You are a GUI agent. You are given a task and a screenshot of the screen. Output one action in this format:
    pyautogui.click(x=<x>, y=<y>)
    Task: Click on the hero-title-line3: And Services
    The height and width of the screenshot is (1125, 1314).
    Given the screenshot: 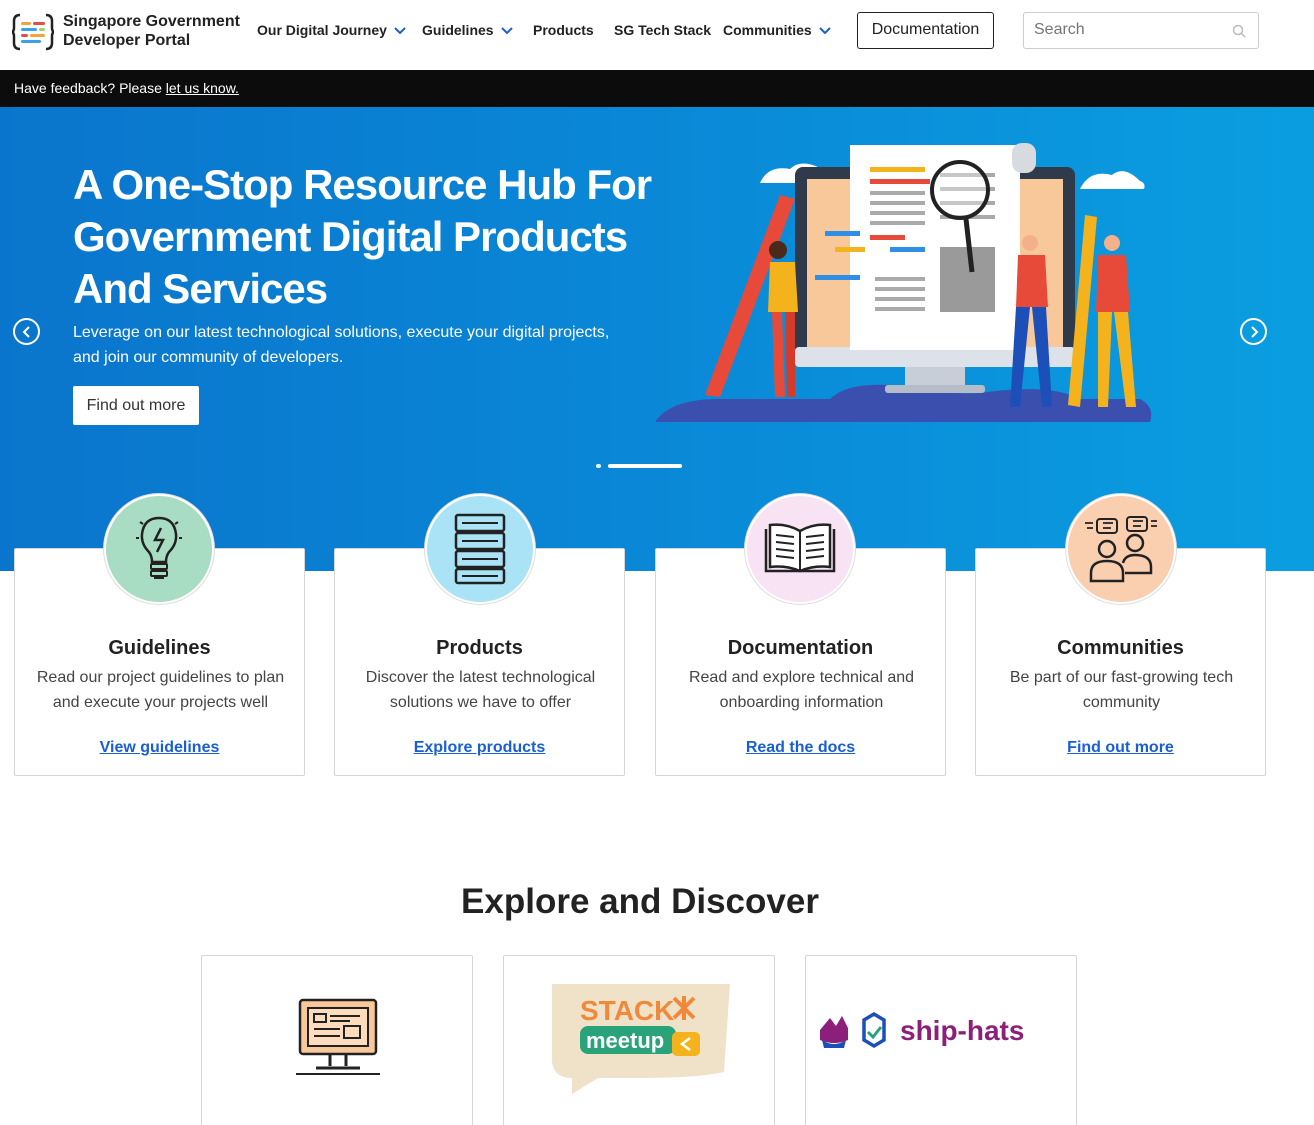 What is the action you would take?
    pyautogui.click(x=200, y=288)
    